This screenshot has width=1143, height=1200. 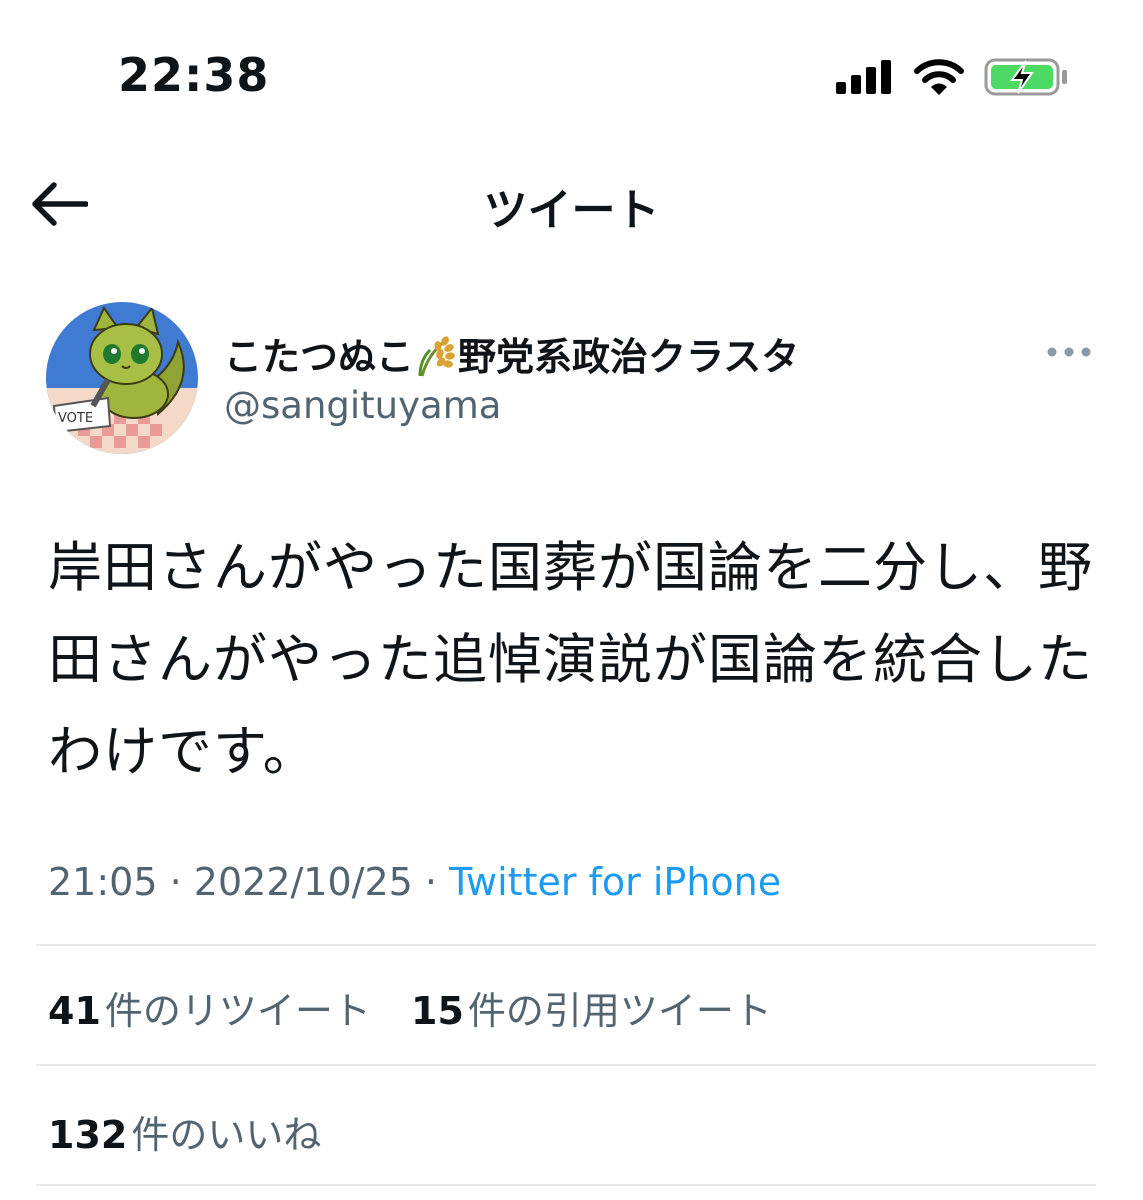 I want to click on author-display-name: こたつぬこ 野党系政治クラスタ, so click(x=511, y=353).